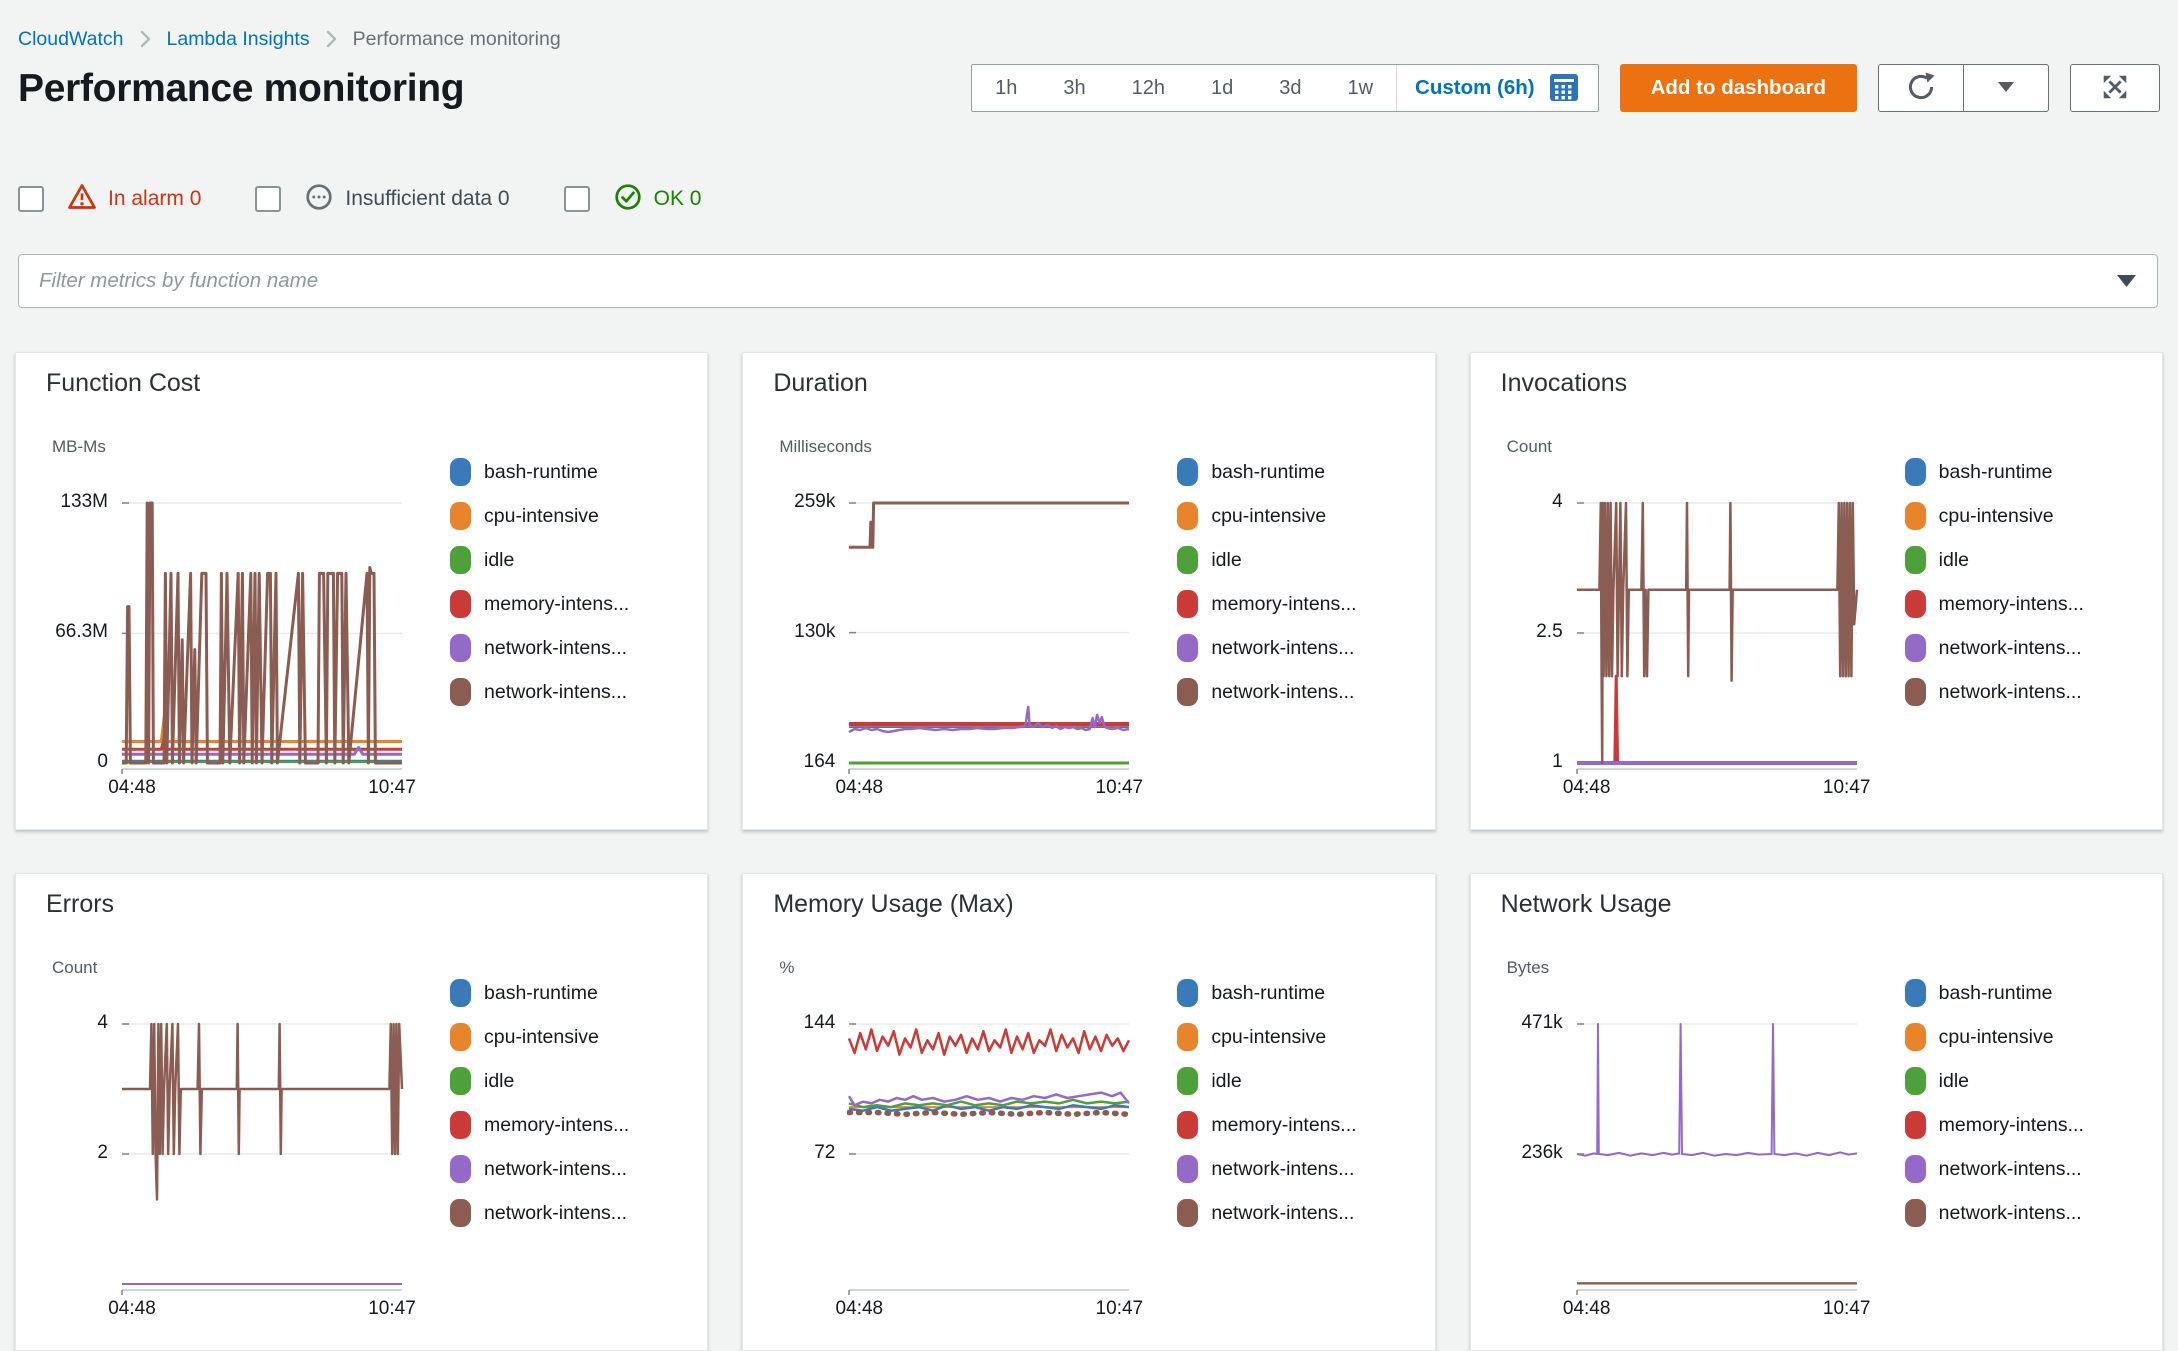  I want to click on filter-metrics-input, so click(1088, 281).